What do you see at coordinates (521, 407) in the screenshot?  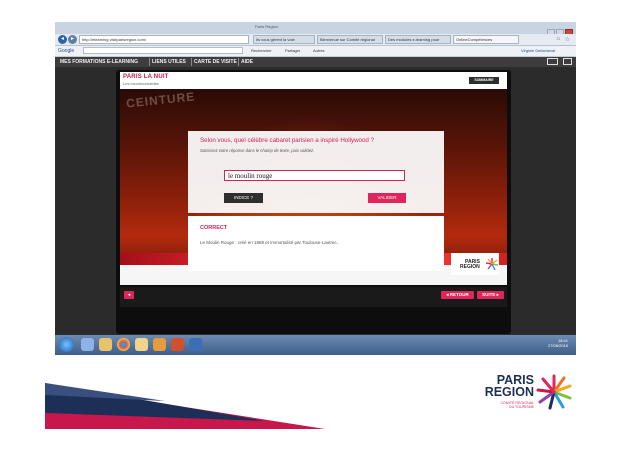 I see `brand-tagline2: DU TOURISME` at bounding box center [521, 407].